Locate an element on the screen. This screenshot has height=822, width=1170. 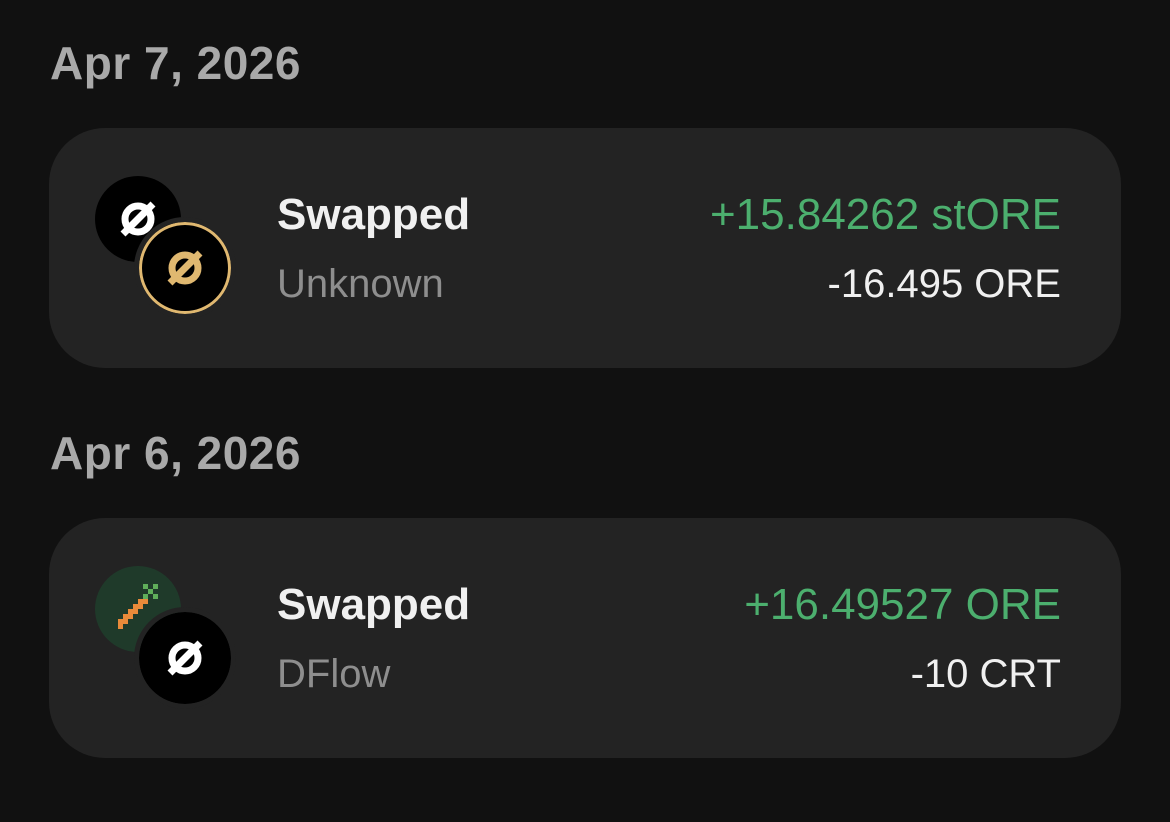
amount-sent: -10 CRT is located at coordinates (985, 674).